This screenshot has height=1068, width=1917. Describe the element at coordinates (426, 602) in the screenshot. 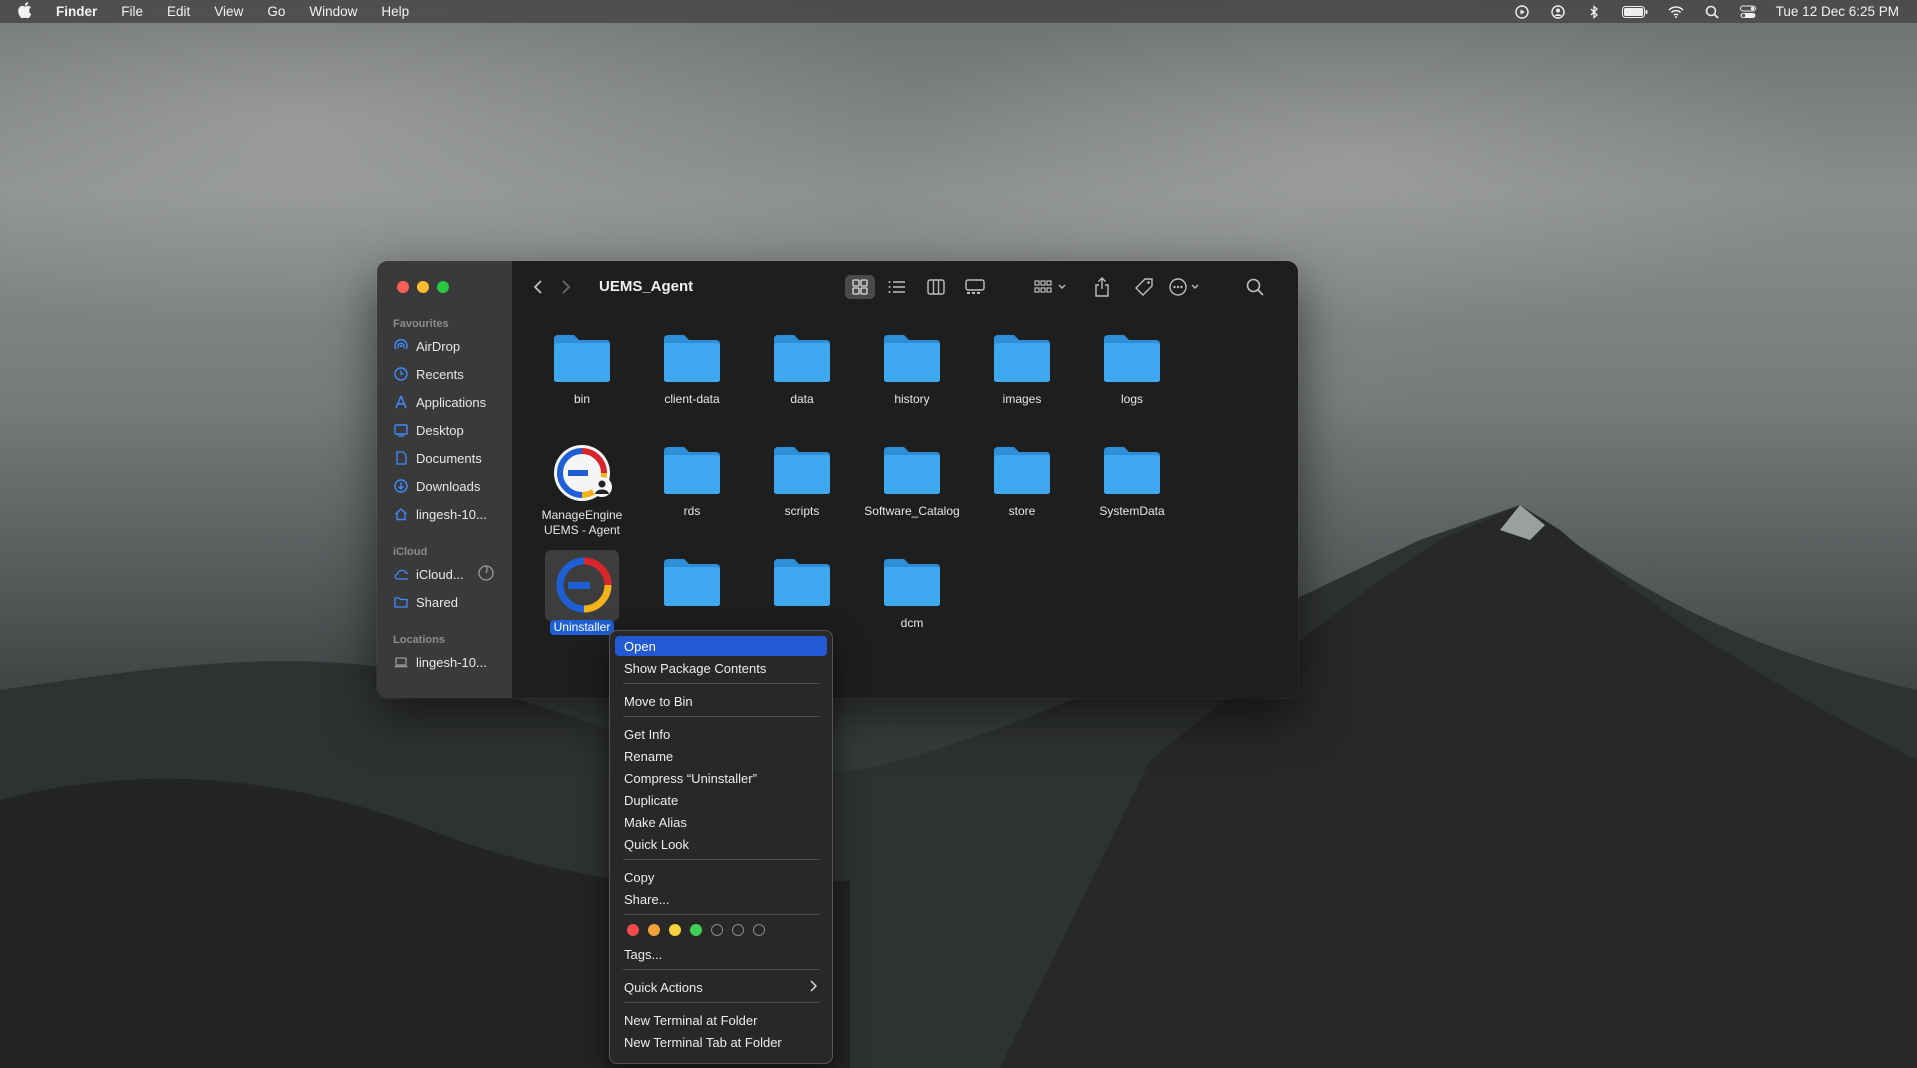

I see `sidebar-item-shared: Shared` at that location.